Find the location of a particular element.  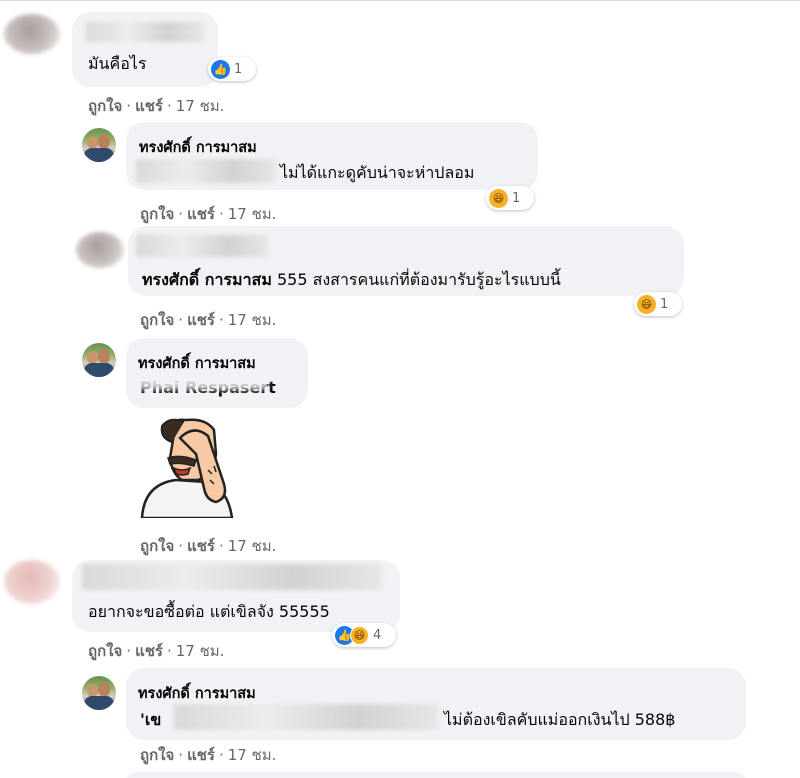

comment-text: มันคือไร is located at coordinates (117, 63).